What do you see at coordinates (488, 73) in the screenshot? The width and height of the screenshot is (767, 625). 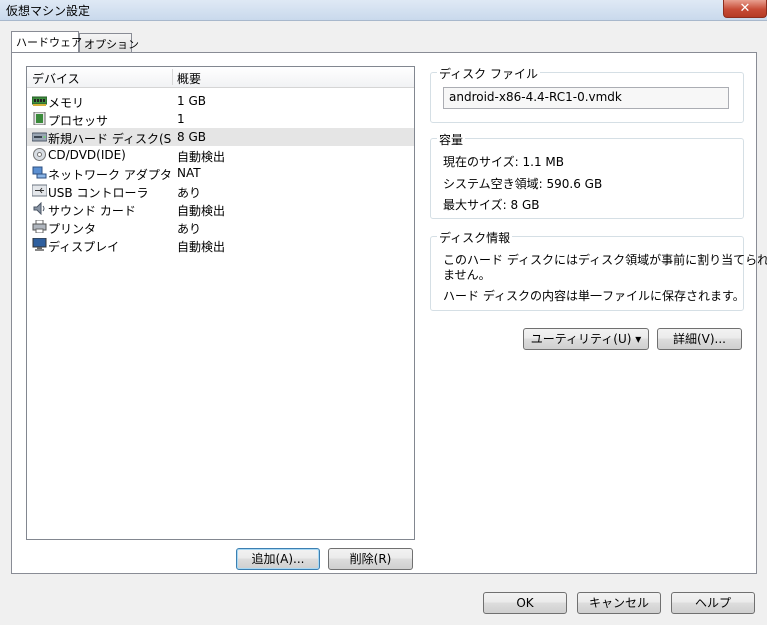 I see `disk-file-legend: ディスク ファイル` at bounding box center [488, 73].